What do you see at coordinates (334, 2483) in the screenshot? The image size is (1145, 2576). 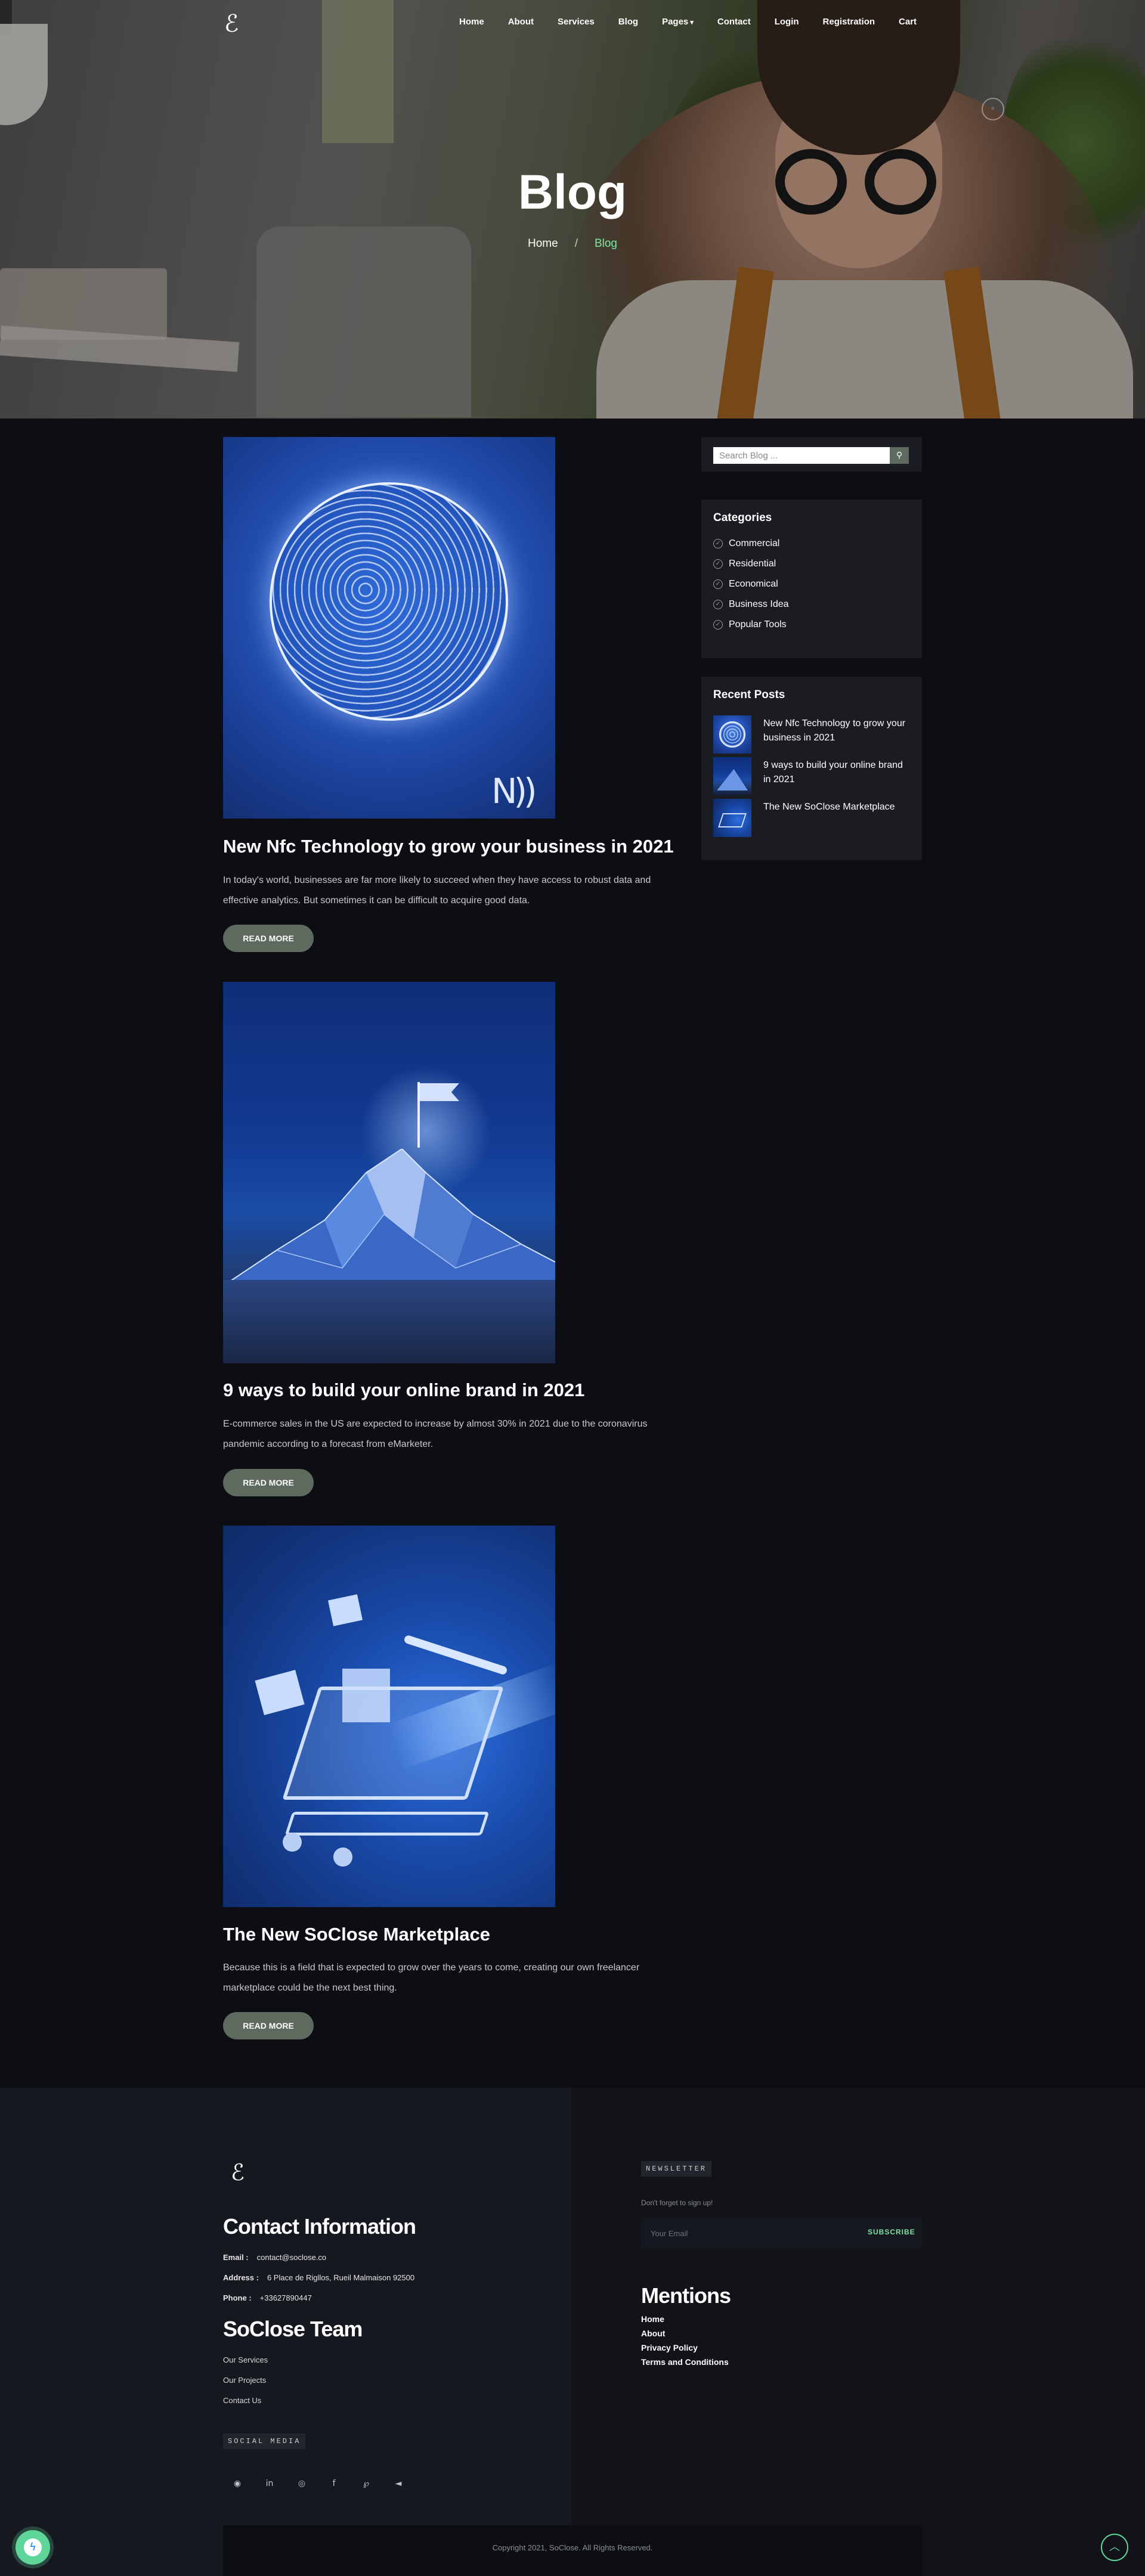 I see `facebook-icon: f` at bounding box center [334, 2483].